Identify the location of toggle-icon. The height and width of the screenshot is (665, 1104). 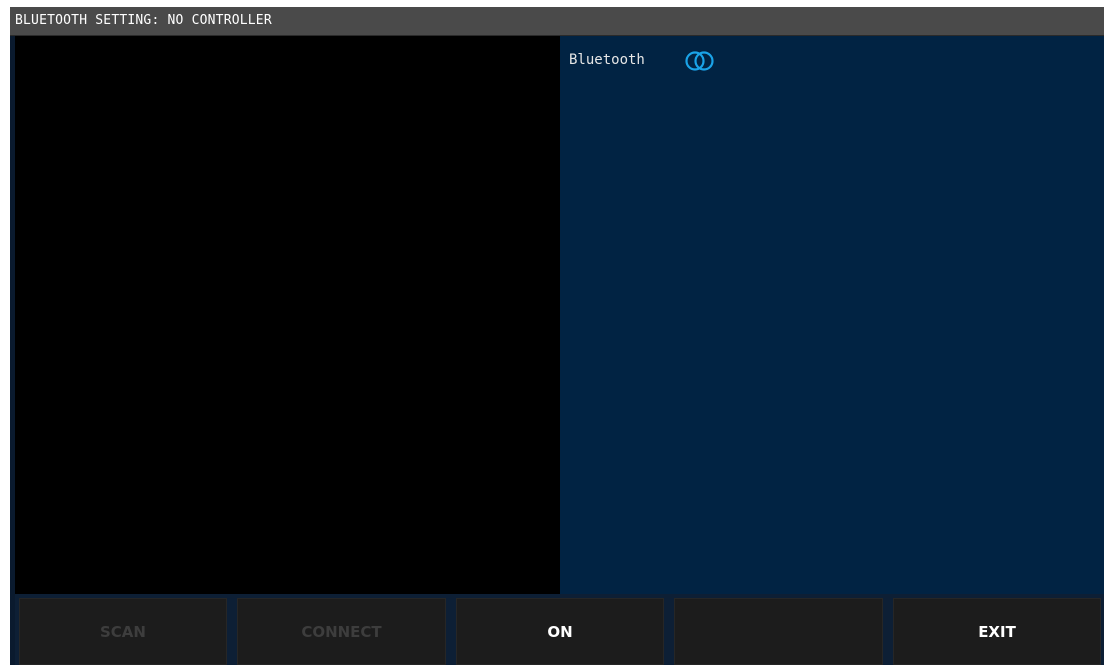
(699, 61).